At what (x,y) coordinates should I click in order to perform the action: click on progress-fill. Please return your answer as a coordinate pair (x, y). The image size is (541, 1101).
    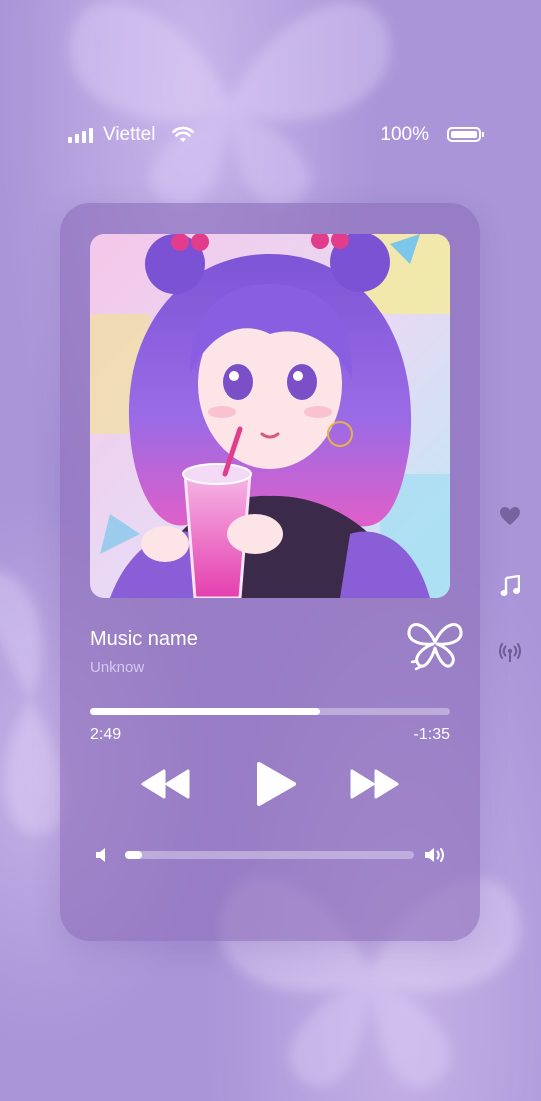
    Looking at the image, I should click on (205, 711).